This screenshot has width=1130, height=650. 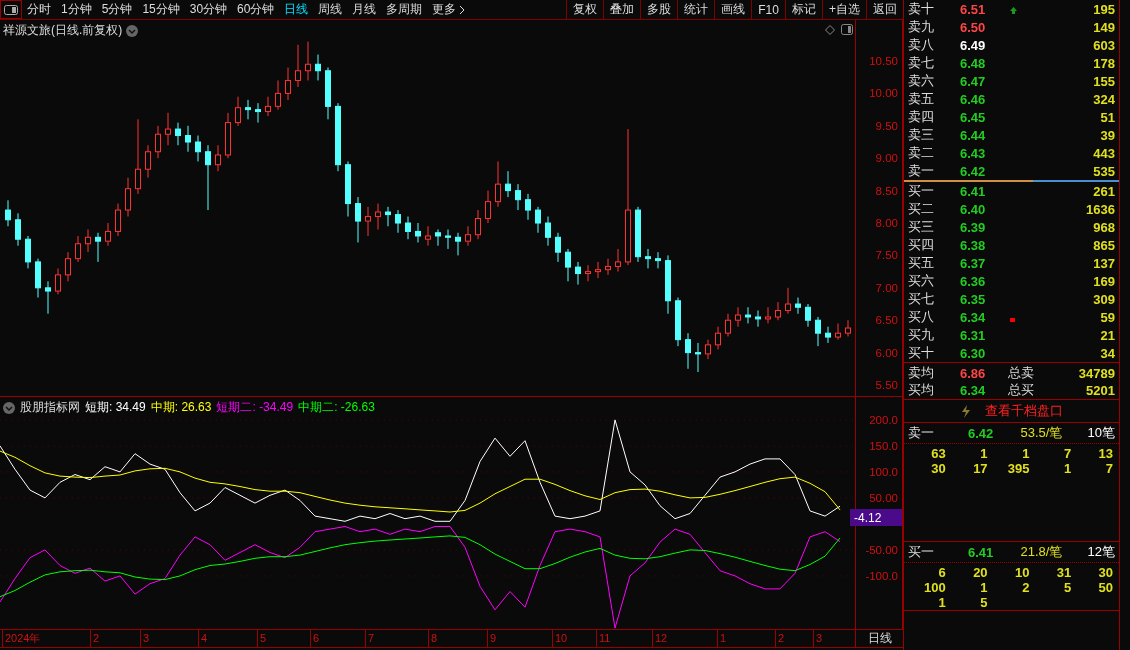 I want to click on order-price: 6.46, so click(x=973, y=99).